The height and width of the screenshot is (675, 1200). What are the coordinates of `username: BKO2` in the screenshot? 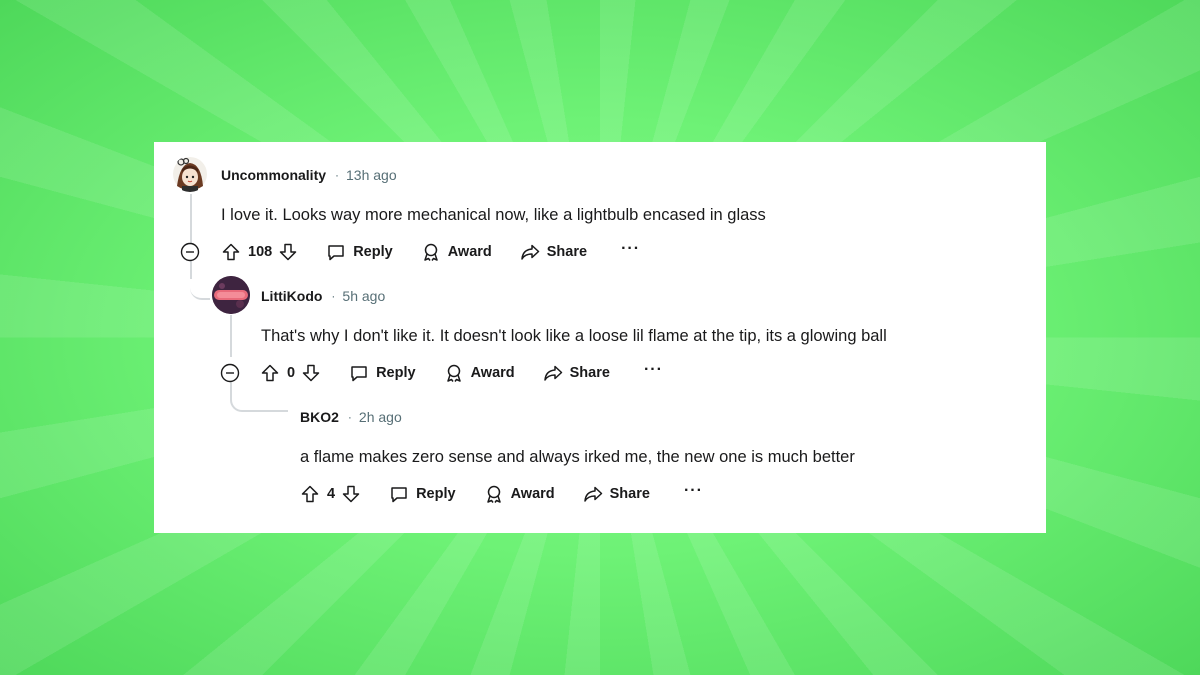 It's located at (319, 417).